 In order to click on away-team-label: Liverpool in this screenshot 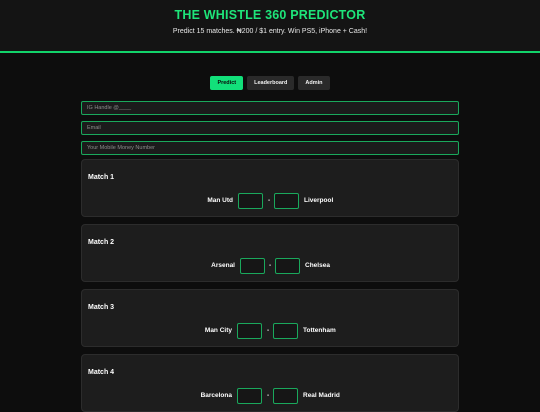, I will do `click(319, 200)`.